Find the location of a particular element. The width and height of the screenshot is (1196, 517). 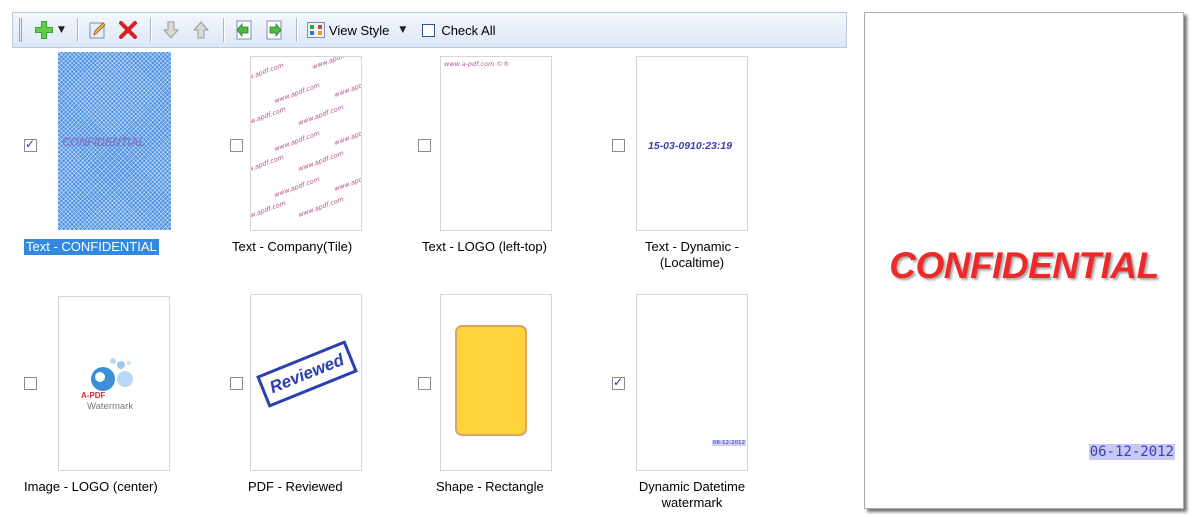

export-button is located at coordinates (274, 30).